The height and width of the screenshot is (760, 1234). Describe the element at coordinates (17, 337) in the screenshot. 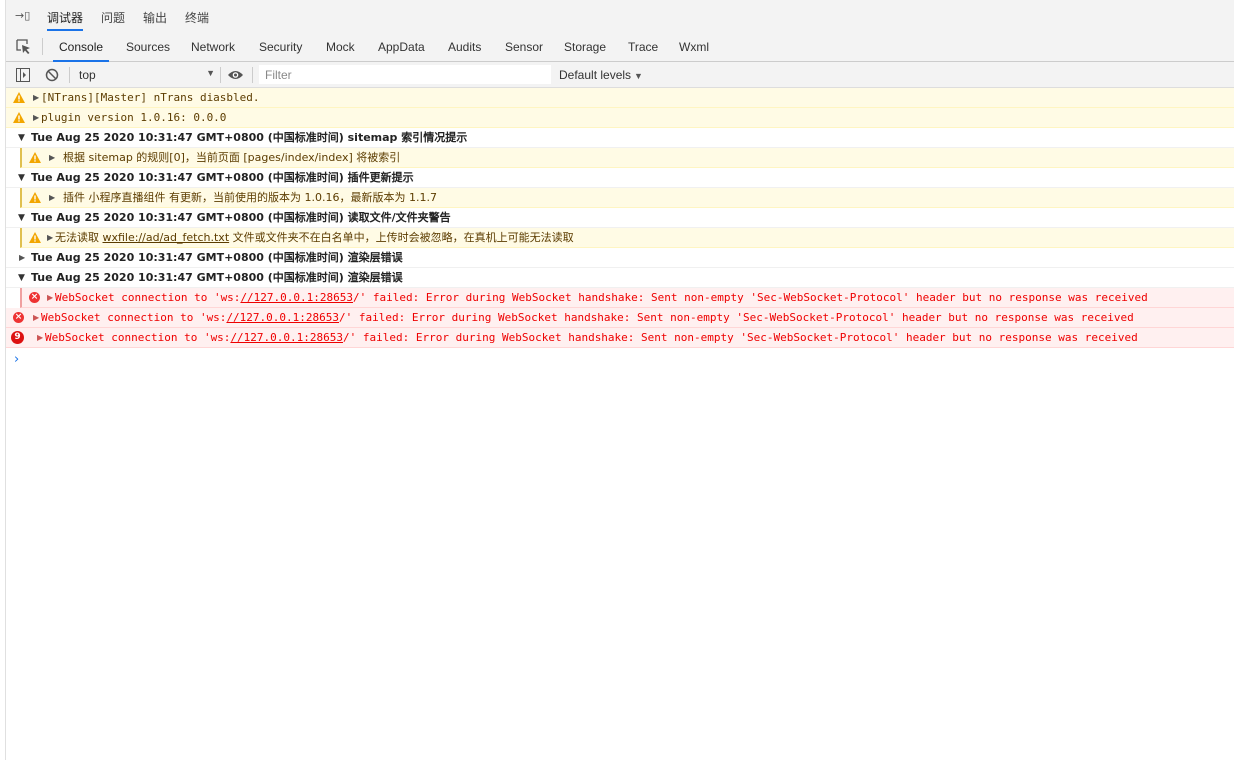

I see `error-count-badge: 9` at that location.